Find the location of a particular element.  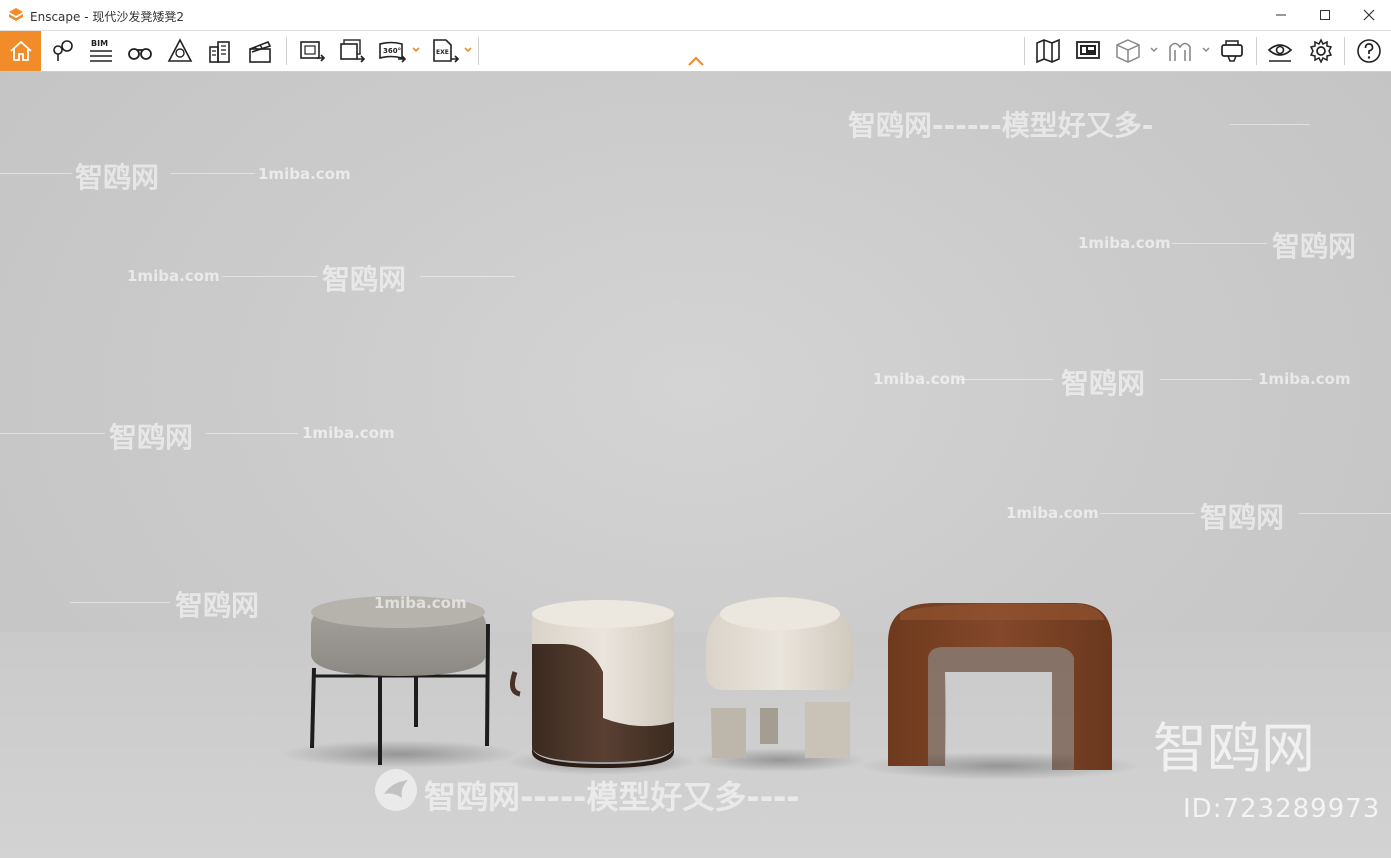

bim-label: BIM is located at coordinates (99, 43).